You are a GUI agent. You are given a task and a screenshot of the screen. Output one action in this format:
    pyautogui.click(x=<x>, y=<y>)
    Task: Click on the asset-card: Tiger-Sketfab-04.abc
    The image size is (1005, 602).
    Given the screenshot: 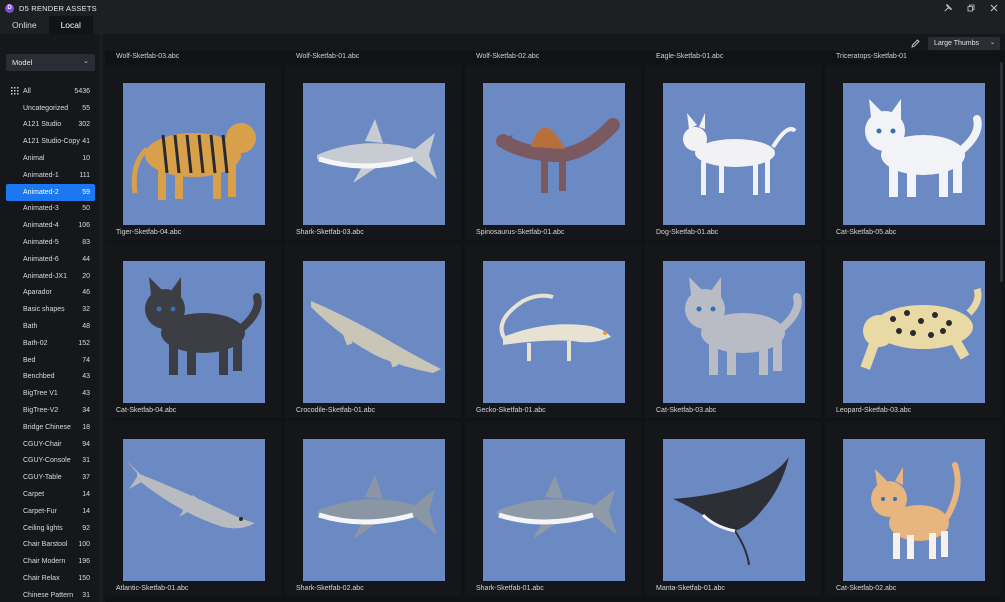 What is the action you would take?
    pyautogui.click(x=193, y=152)
    